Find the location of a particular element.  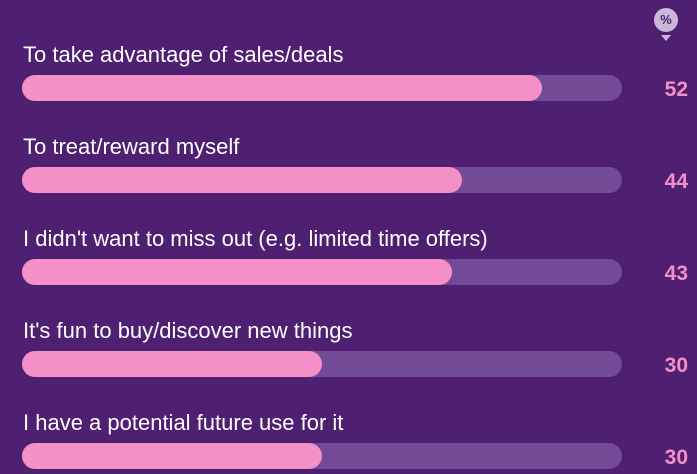

category-label: It's fun to buy/discover new things is located at coordinates (187, 330).